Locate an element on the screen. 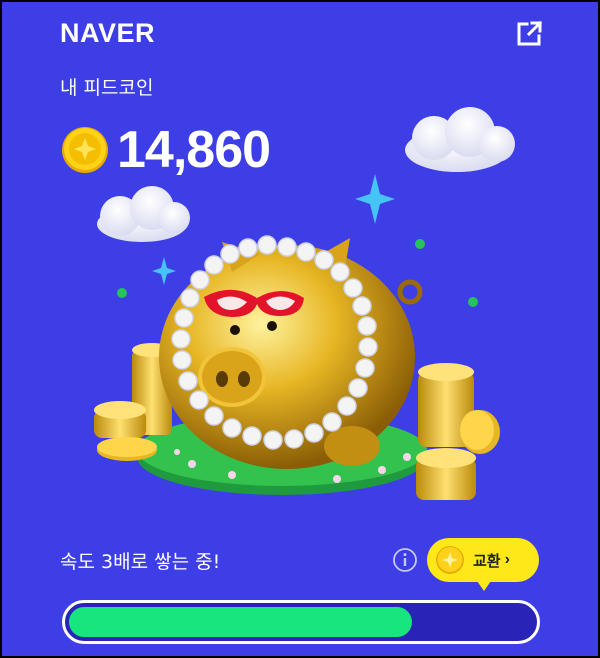 The height and width of the screenshot is (658, 600). coin-progress-bar is located at coordinates (301, 622).